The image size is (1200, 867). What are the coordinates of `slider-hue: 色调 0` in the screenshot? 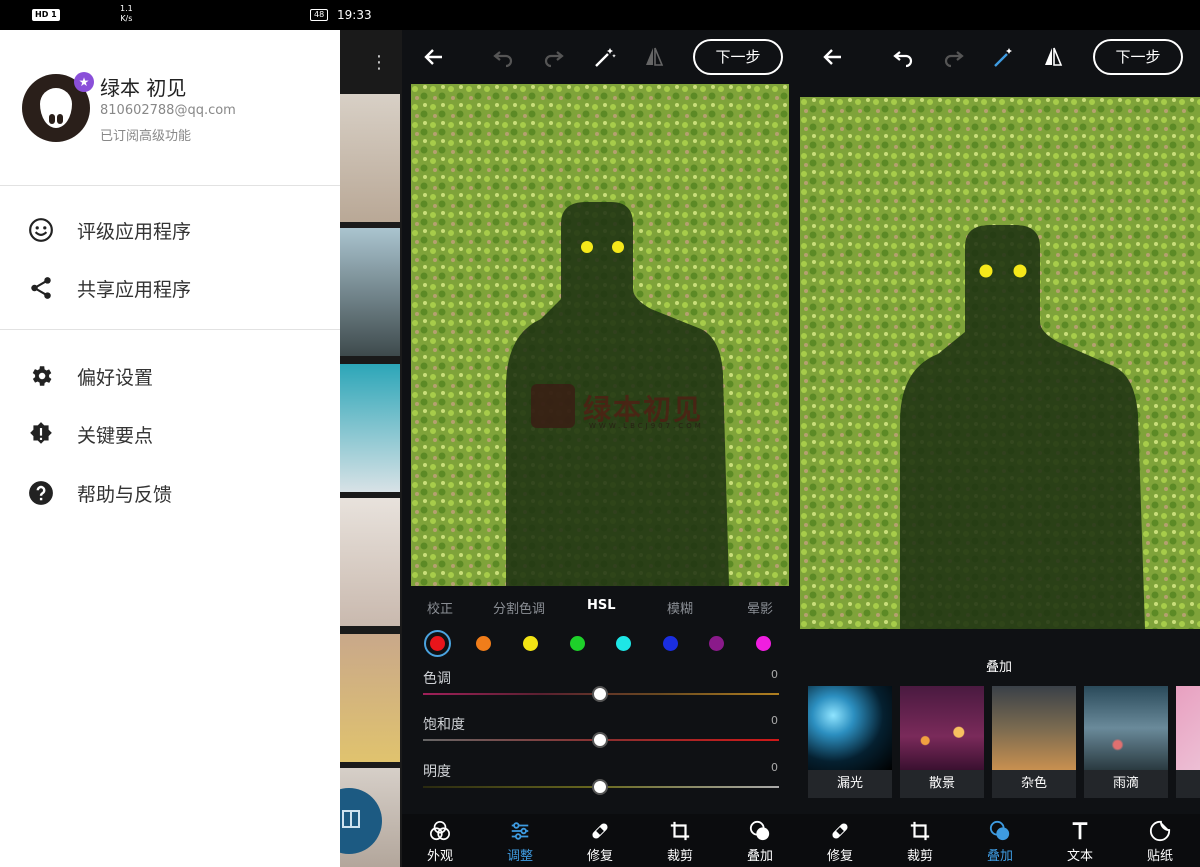 It's located at (600, 691).